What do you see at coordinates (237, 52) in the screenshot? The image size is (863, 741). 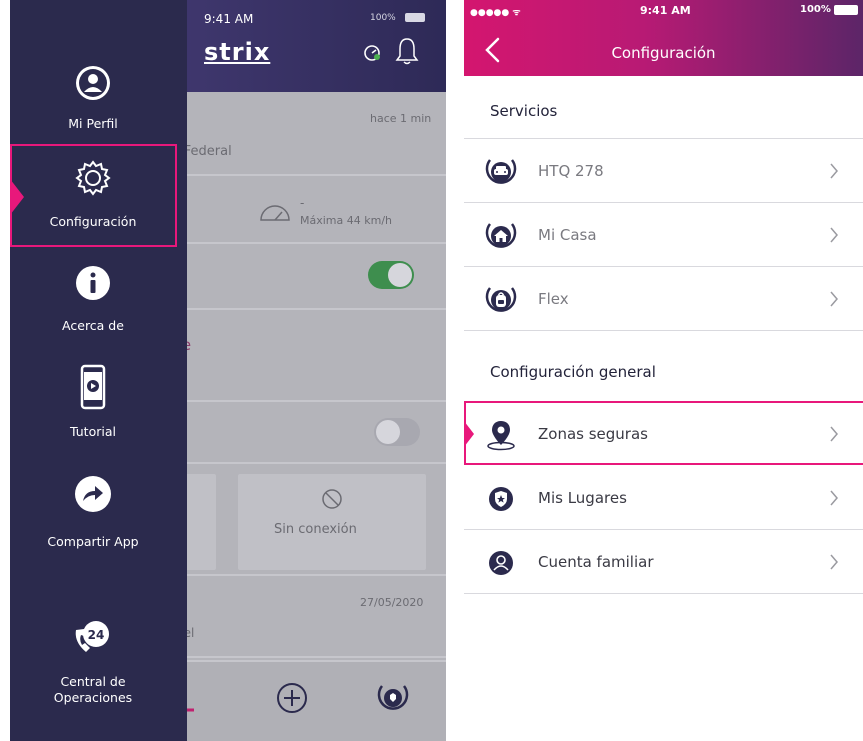 I see `strix-logo: strix` at bounding box center [237, 52].